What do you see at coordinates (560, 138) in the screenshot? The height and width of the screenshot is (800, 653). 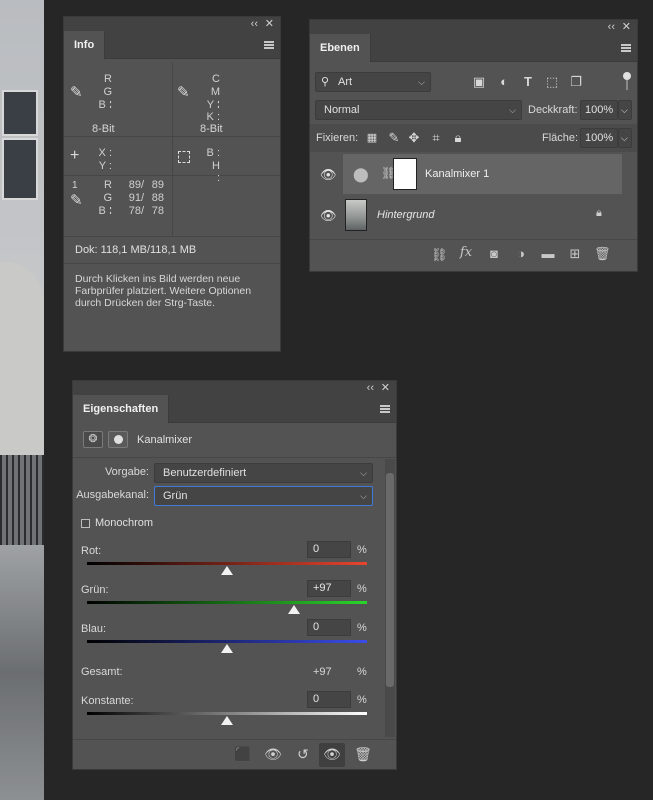 I see `fill-label: Fläche:` at bounding box center [560, 138].